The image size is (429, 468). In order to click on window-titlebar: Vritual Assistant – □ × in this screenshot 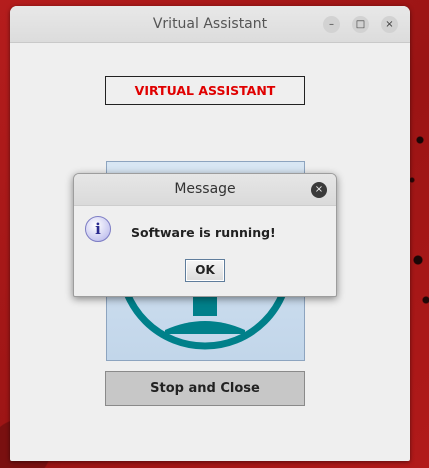, I will do `click(210, 24)`.